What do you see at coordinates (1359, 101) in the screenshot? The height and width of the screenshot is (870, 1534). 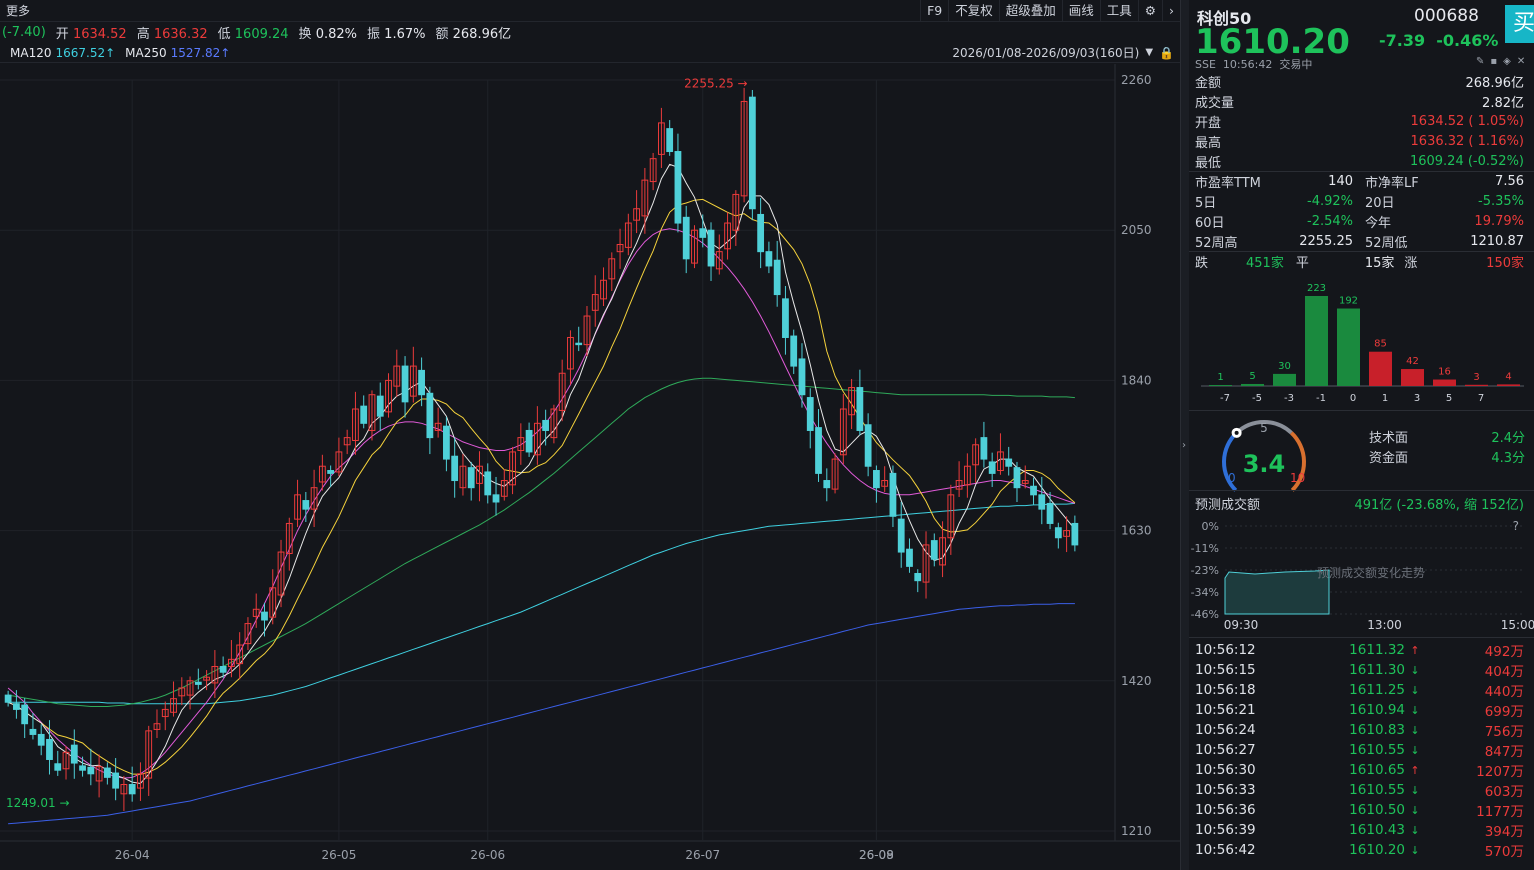 I see `stat-row: 成交量 2.82亿` at bounding box center [1359, 101].